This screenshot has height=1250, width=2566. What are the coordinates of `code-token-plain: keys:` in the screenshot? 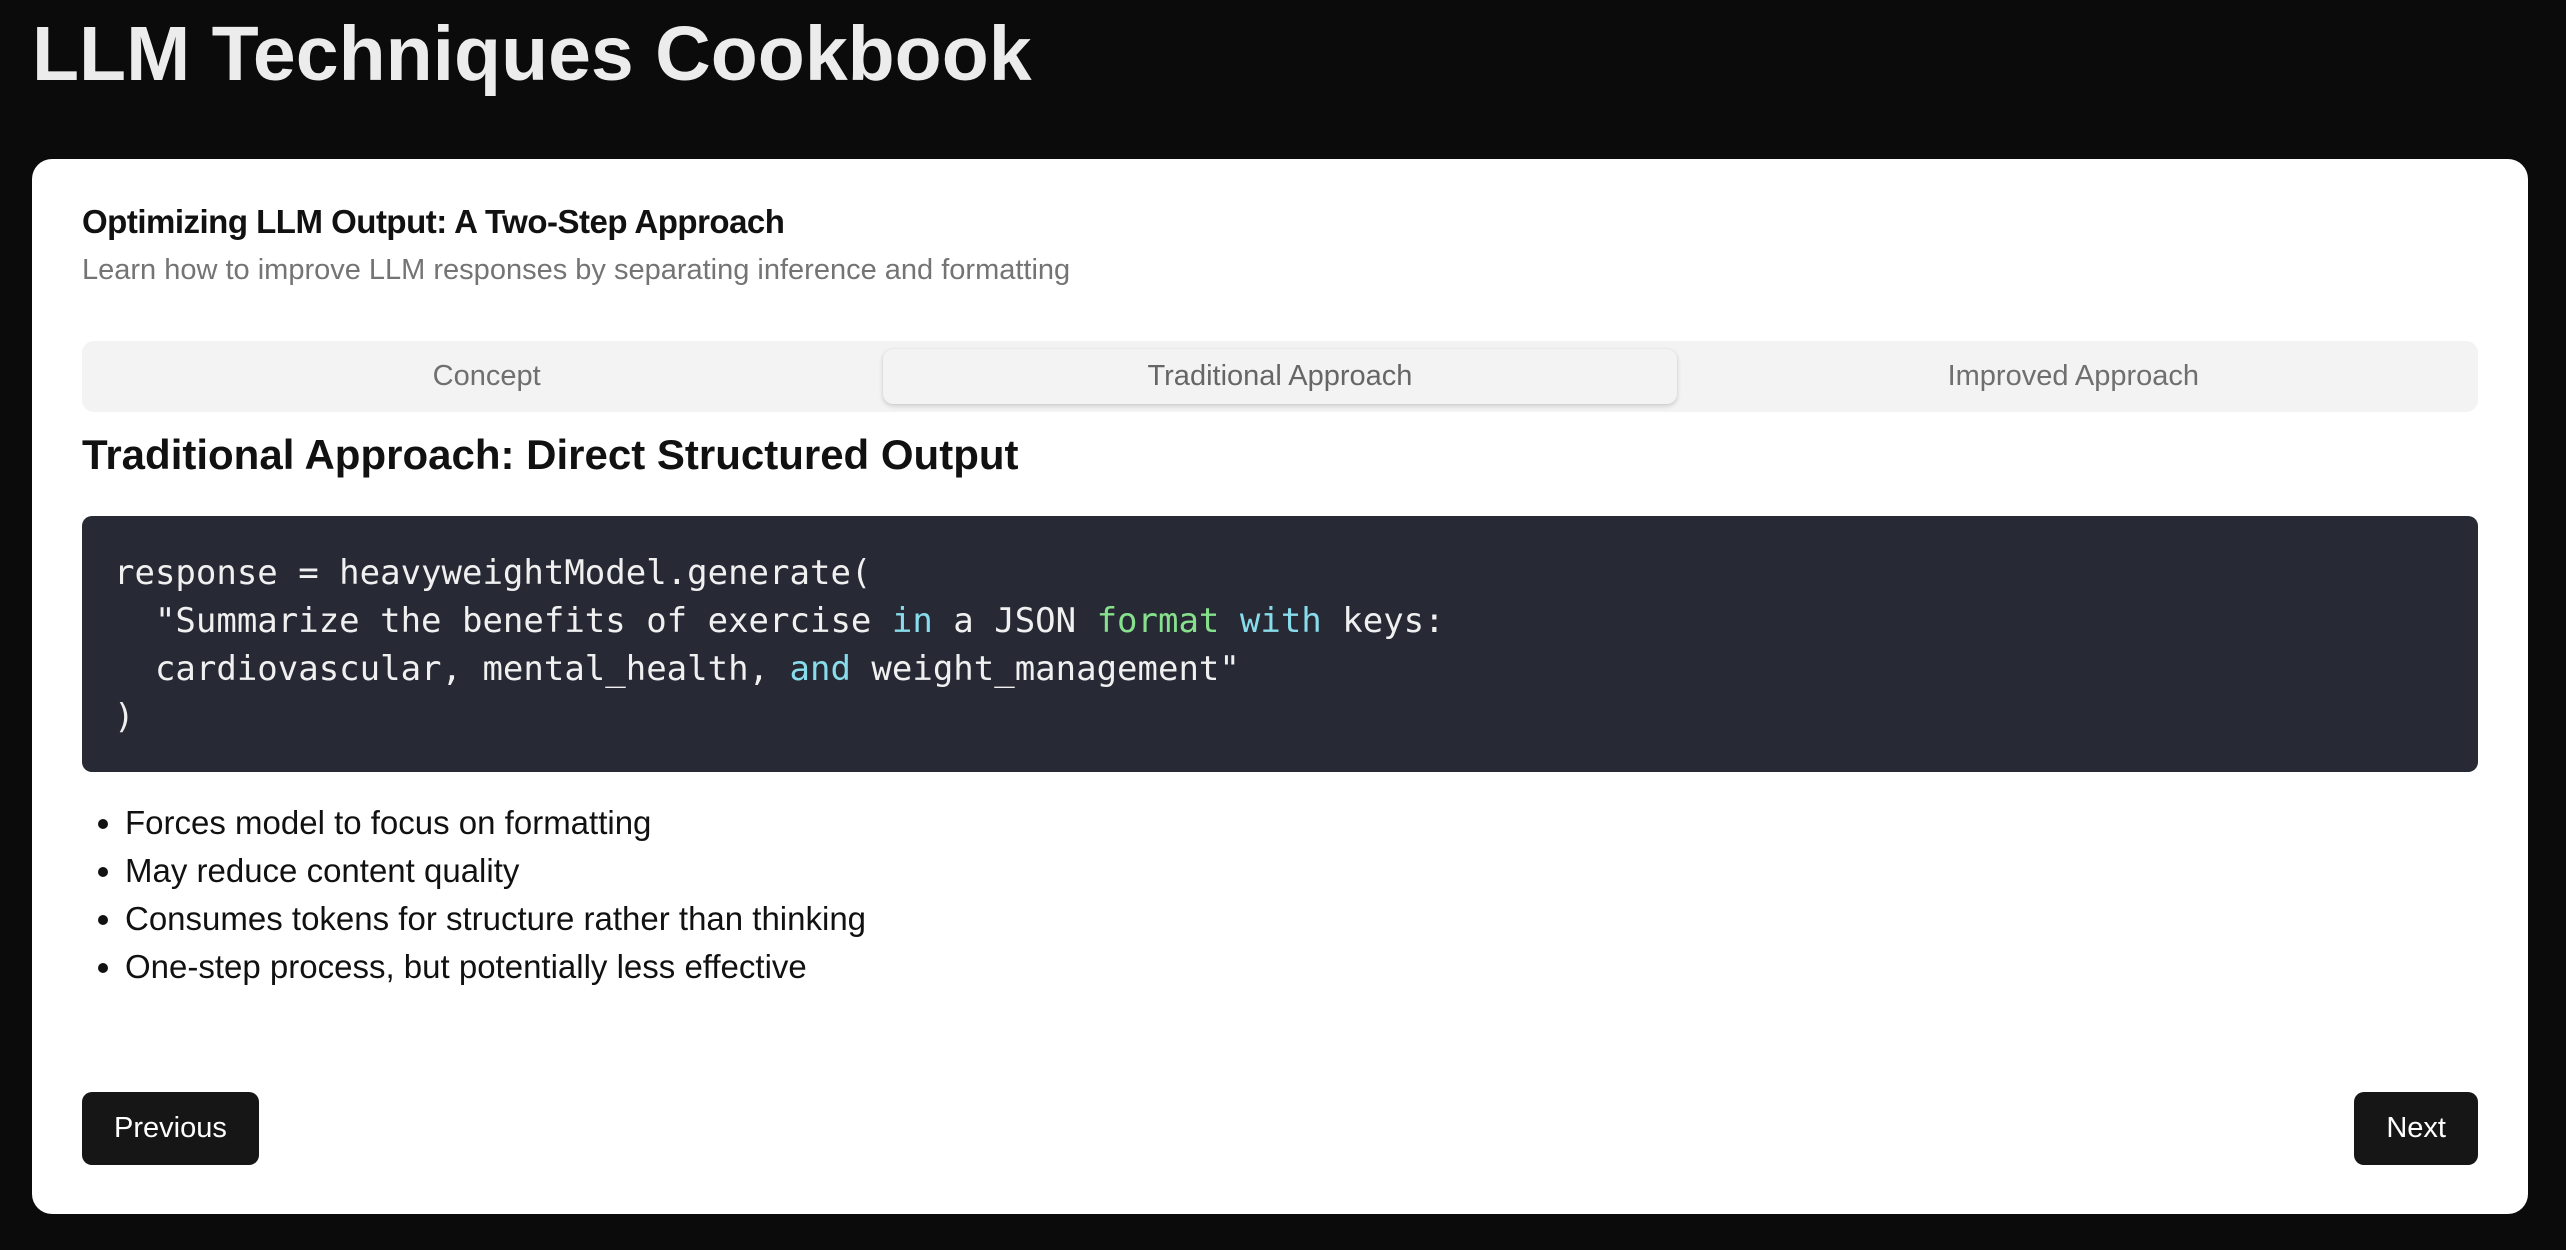 It's located at (1383, 621).